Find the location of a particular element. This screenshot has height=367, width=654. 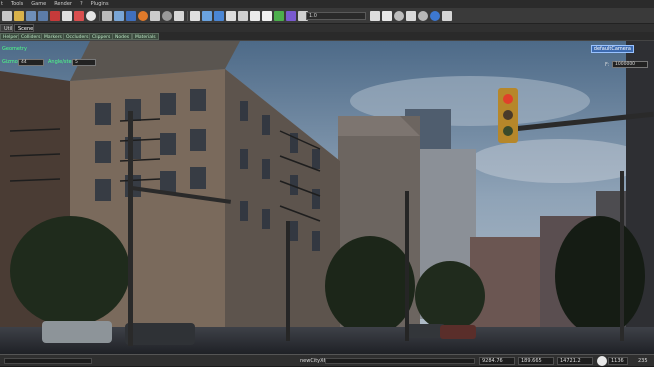

table-icon is located at coordinates (255, 16).